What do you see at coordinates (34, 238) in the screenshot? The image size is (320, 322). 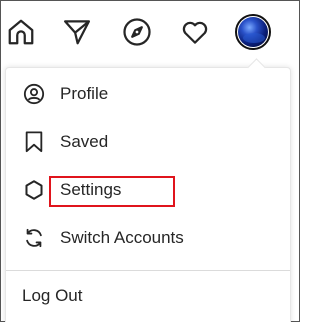 I see `switch-arrows-icon` at bounding box center [34, 238].